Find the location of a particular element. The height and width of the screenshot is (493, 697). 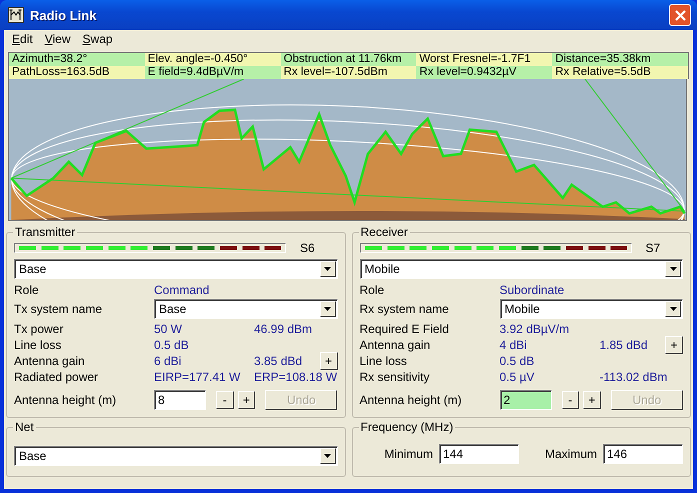

system-dropdown: Mobile is located at coordinates (591, 309).